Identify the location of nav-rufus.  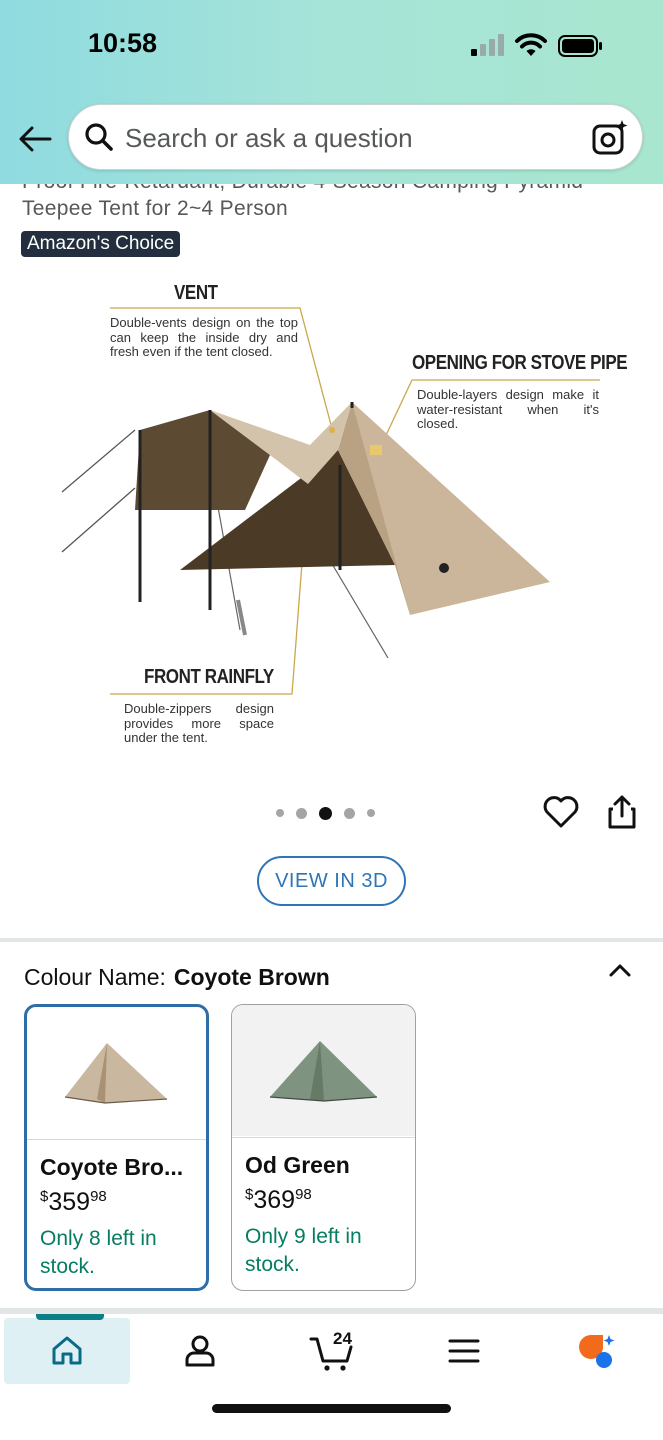
(596, 1351).